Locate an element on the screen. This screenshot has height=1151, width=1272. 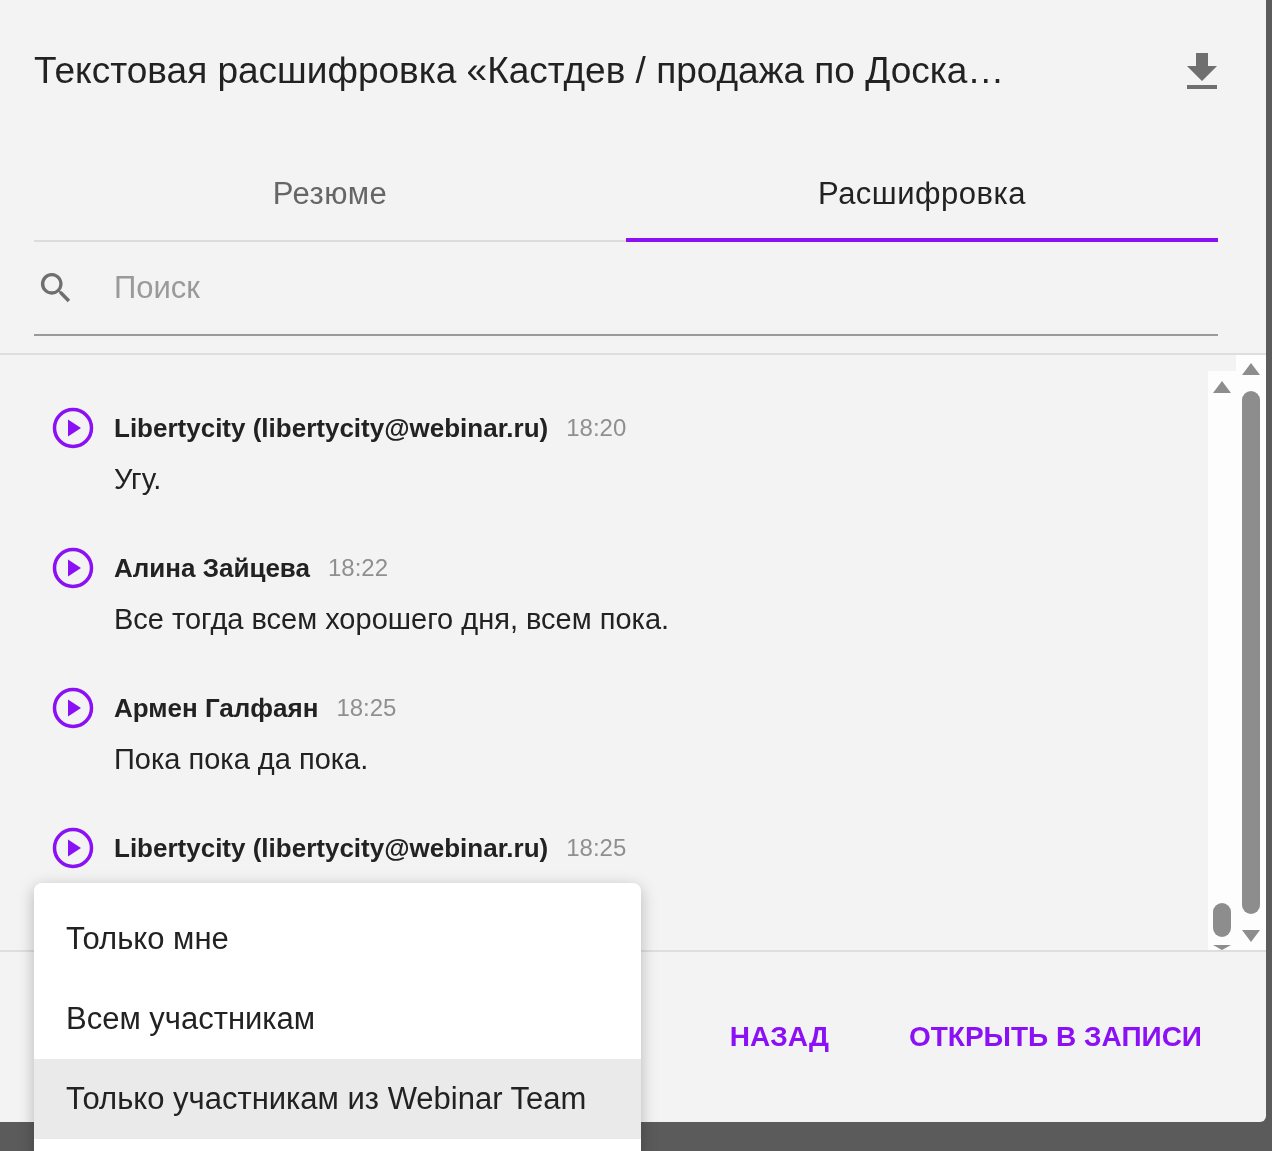
footer-button: ОТКРЫТЬ В ЗАПИСИ is located at coordinates (1055, 1037).